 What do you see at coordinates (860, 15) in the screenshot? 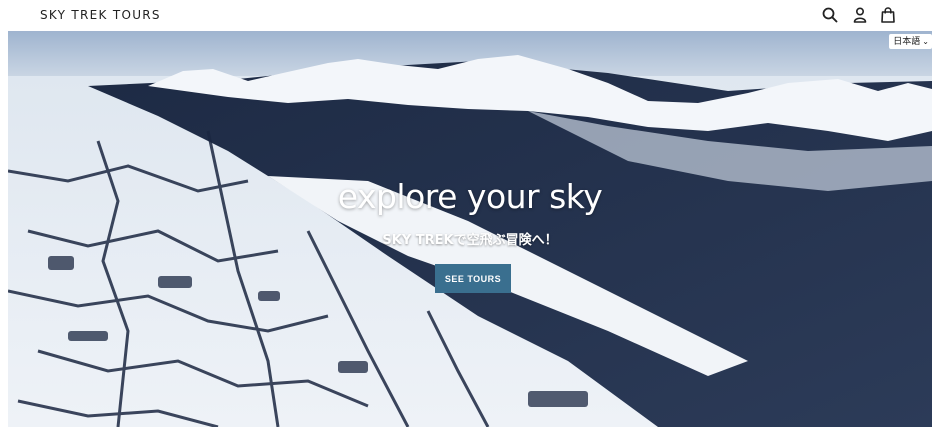
I see `account-icon` at bounding box center [860, 15].